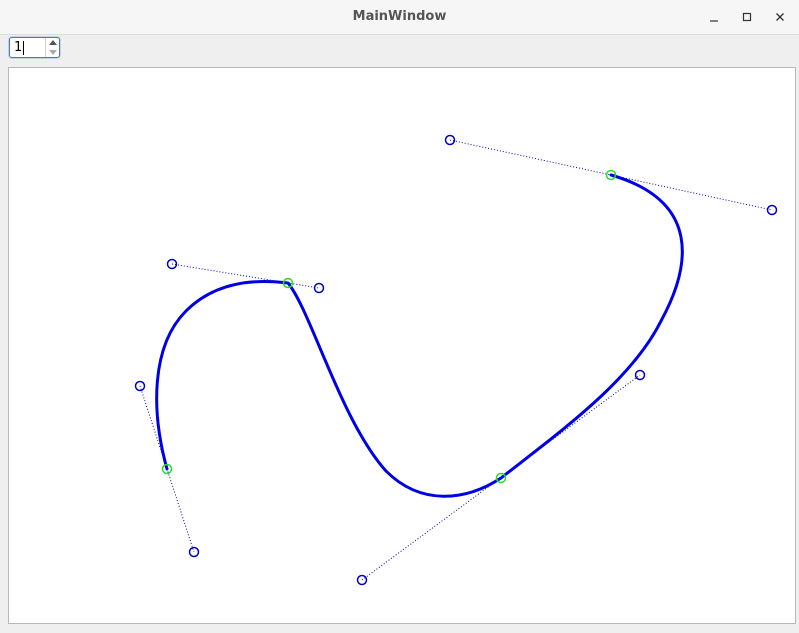 Image resolution: width=799 pixels, height=633 pixels. I want to click on spinbox-value: 1, so click(18, 47).